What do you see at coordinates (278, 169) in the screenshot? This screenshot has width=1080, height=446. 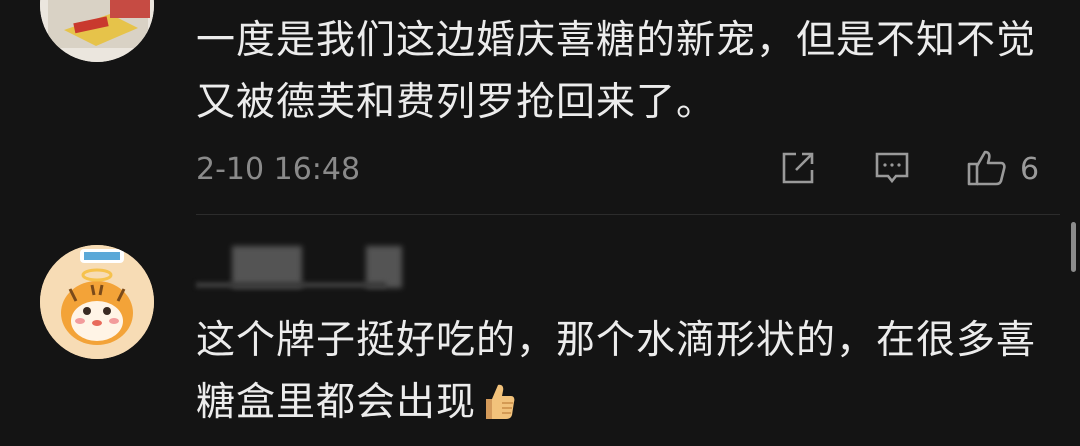 I see `comment-timestamp: 2-10 16:48` at bounding box center [278, 169].